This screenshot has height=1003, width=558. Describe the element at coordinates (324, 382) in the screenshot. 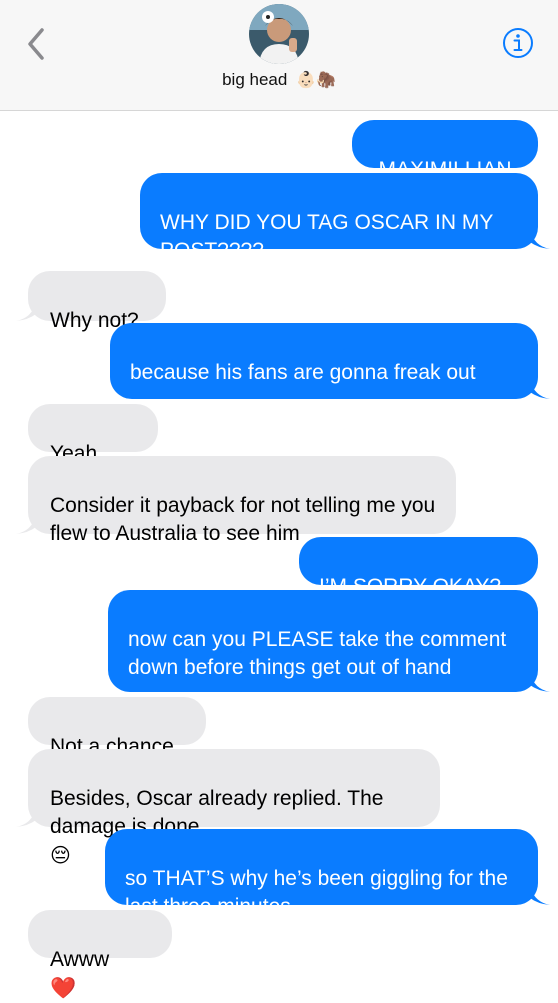

I see `outgoing-message: because his fans are gonna freak out 😓` at that location.